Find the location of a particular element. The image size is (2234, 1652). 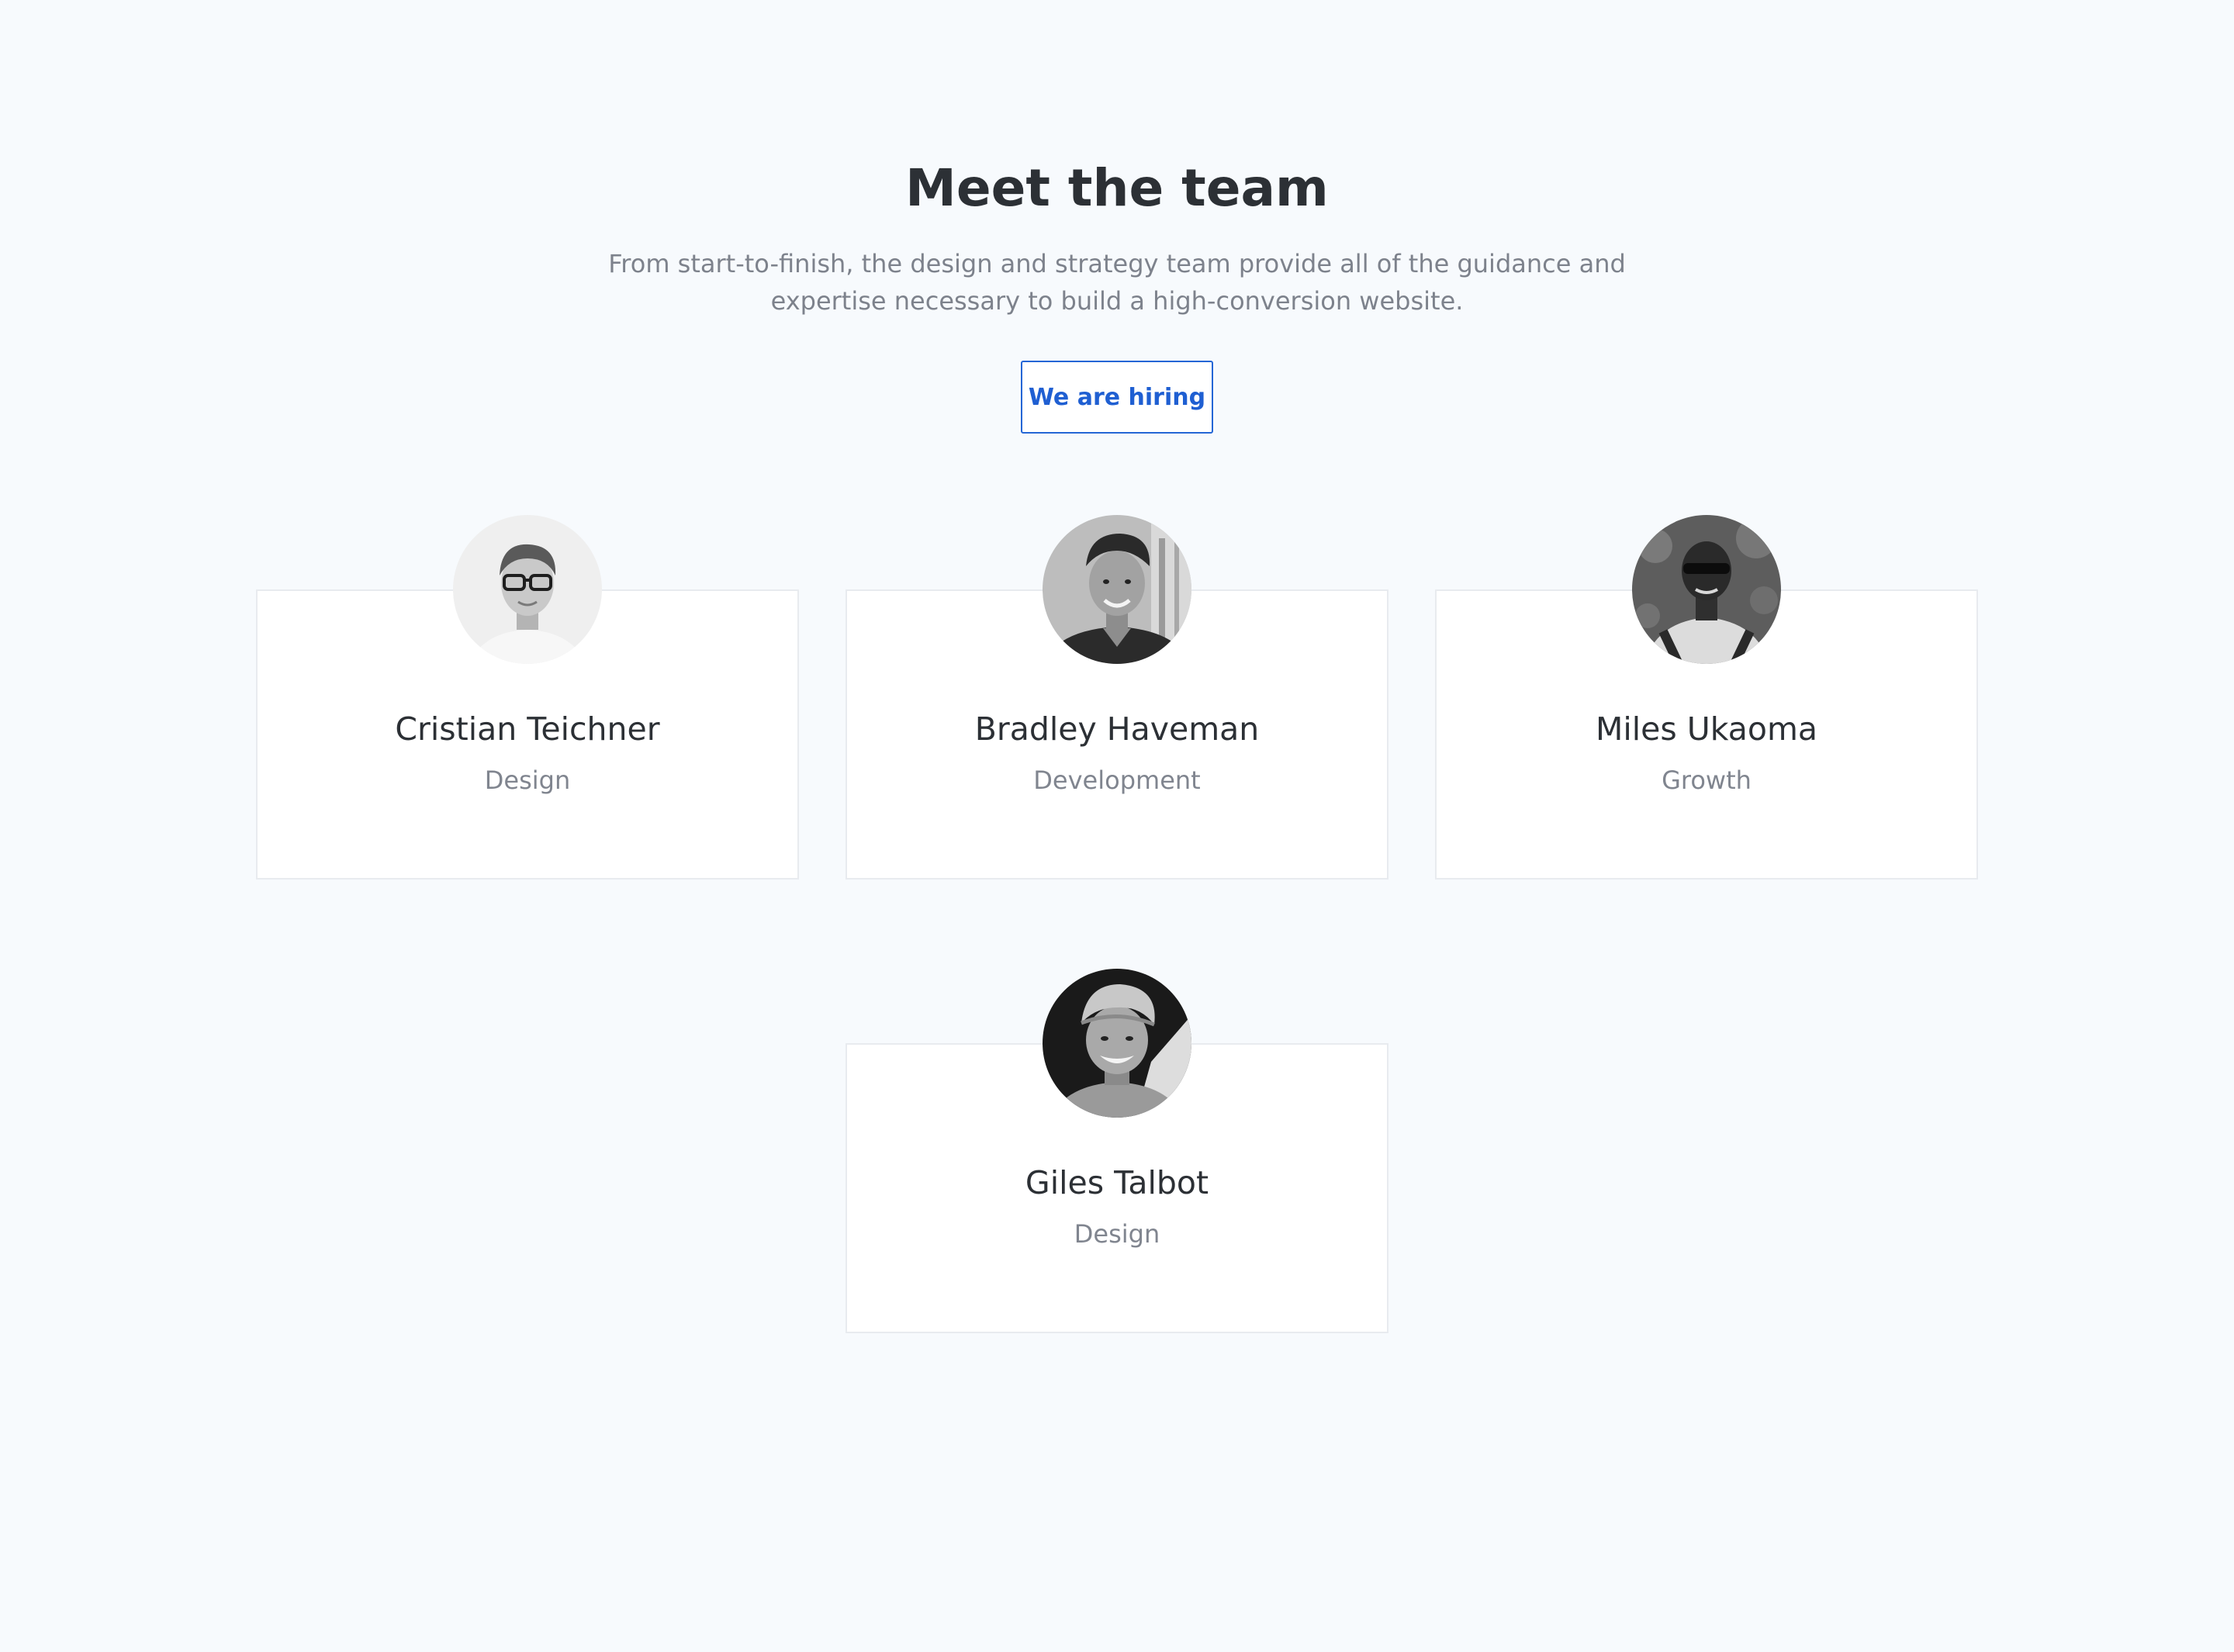

we-are-hiring-button: We are hiring is located at coordinates (1117, 397).